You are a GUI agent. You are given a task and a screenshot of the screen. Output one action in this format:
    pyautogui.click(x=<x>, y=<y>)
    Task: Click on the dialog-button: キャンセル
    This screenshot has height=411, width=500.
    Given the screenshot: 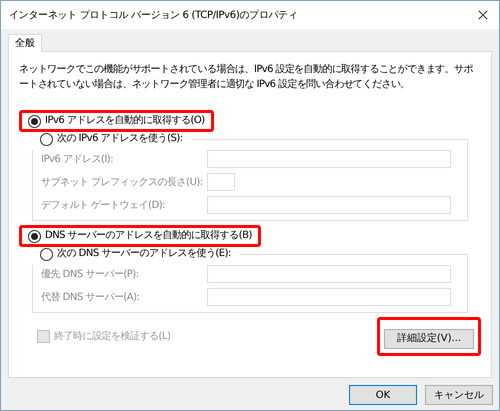 What is the action you would take?
    pyautogui.click(x=459, y=395)
    